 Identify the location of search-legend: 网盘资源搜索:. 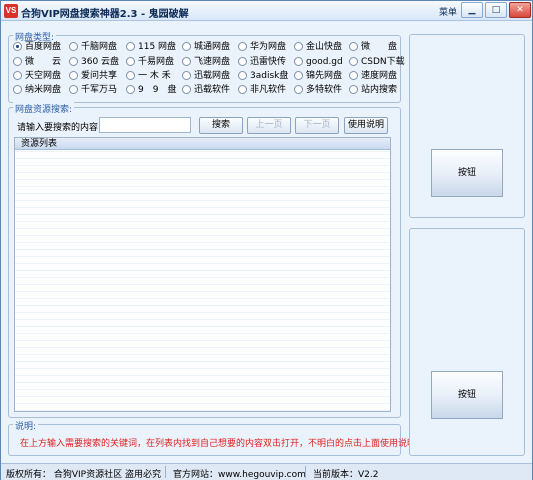
(44, 108).